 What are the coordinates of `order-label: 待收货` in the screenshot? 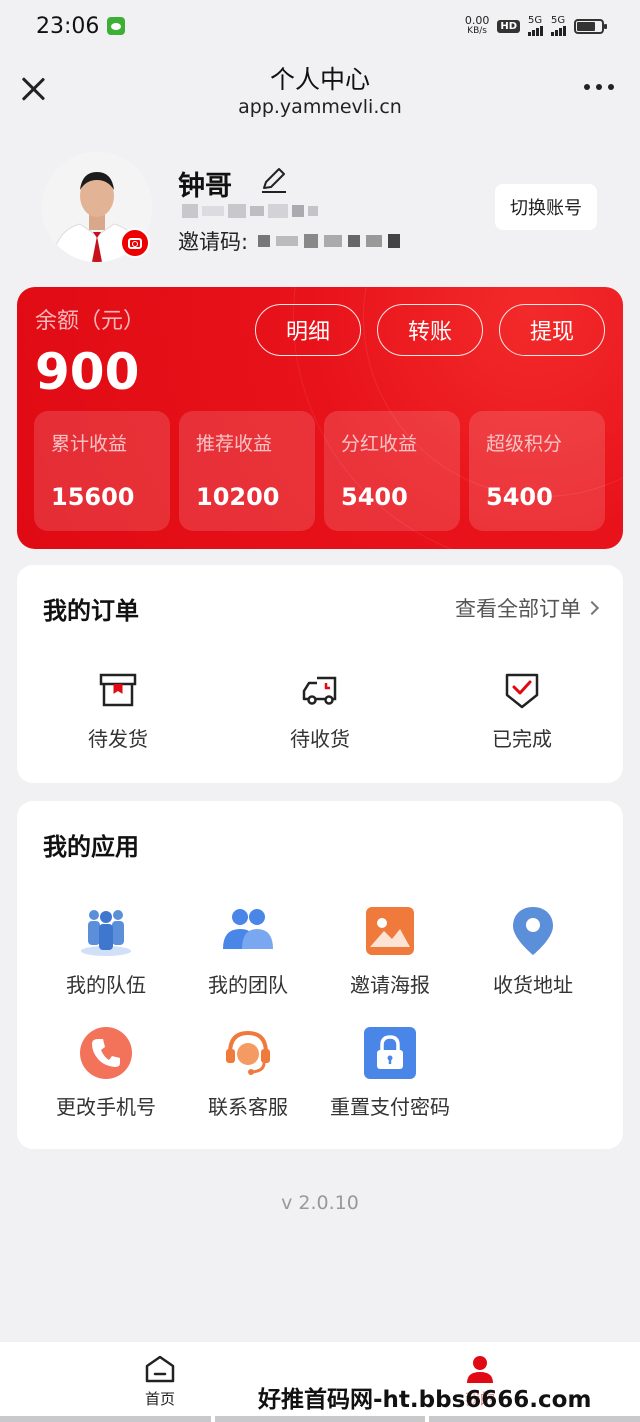 It's located at (320, 739).